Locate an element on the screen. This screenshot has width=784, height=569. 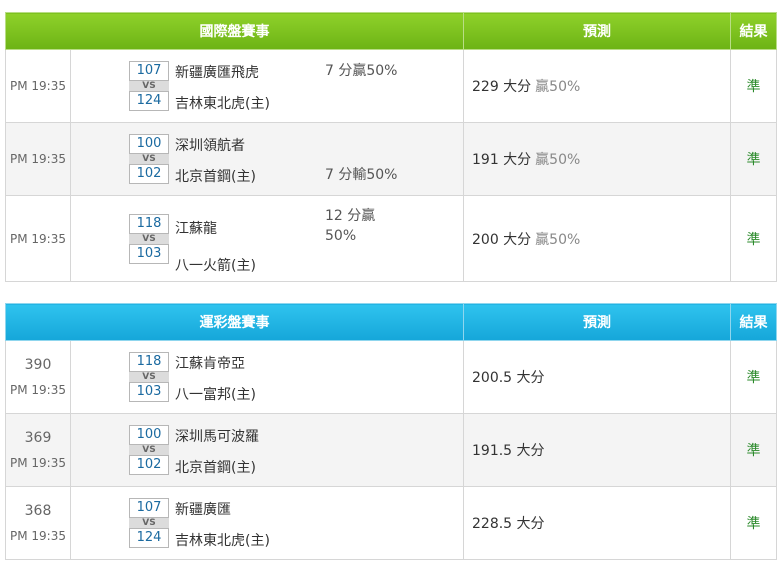
match-cell: 107 VS 124 新疆廣匯飛虎 吉林東北虎(主) 7 分贏50% is located at coordinates (267, 86).